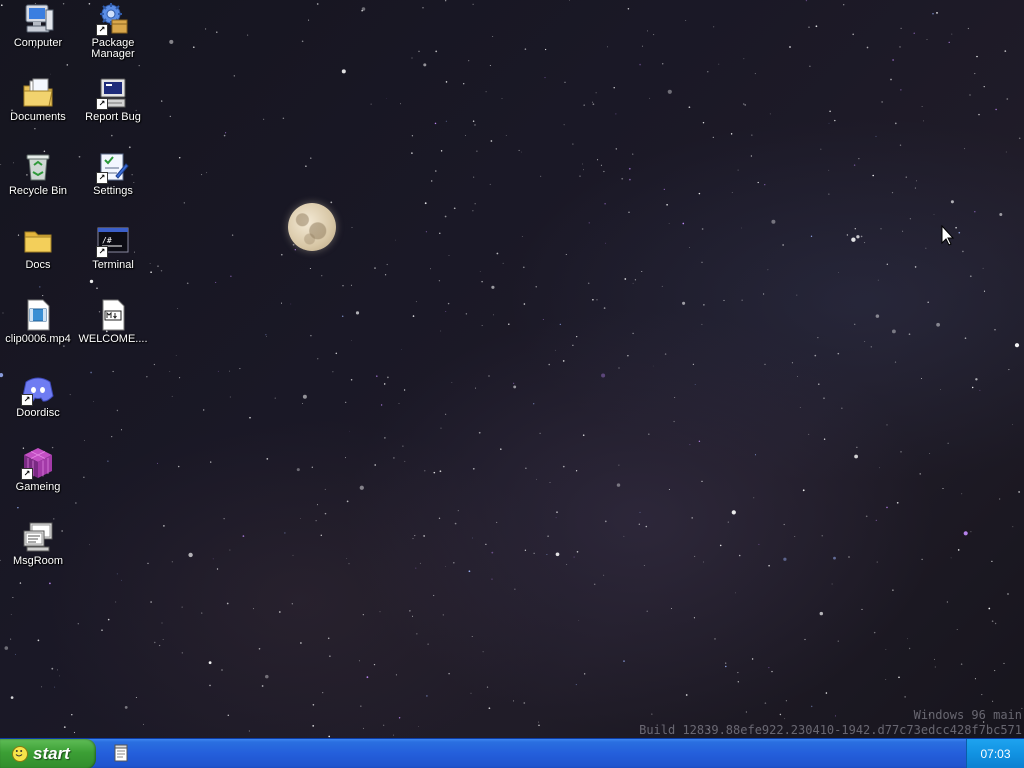  I want to click on desktop-icon-label: Report Bug, so click(113, 117).